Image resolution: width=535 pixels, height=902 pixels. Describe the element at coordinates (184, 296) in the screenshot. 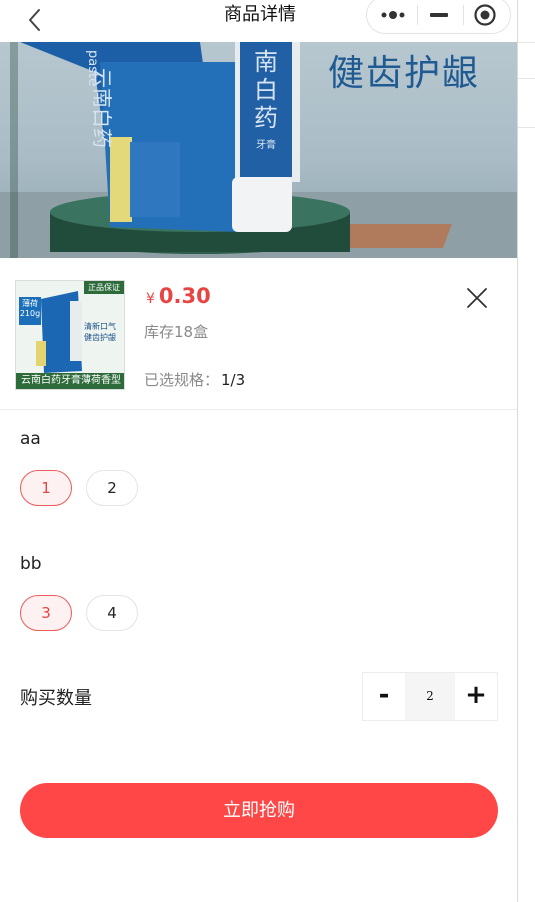

I see `price-amount: 0.30` at that location.